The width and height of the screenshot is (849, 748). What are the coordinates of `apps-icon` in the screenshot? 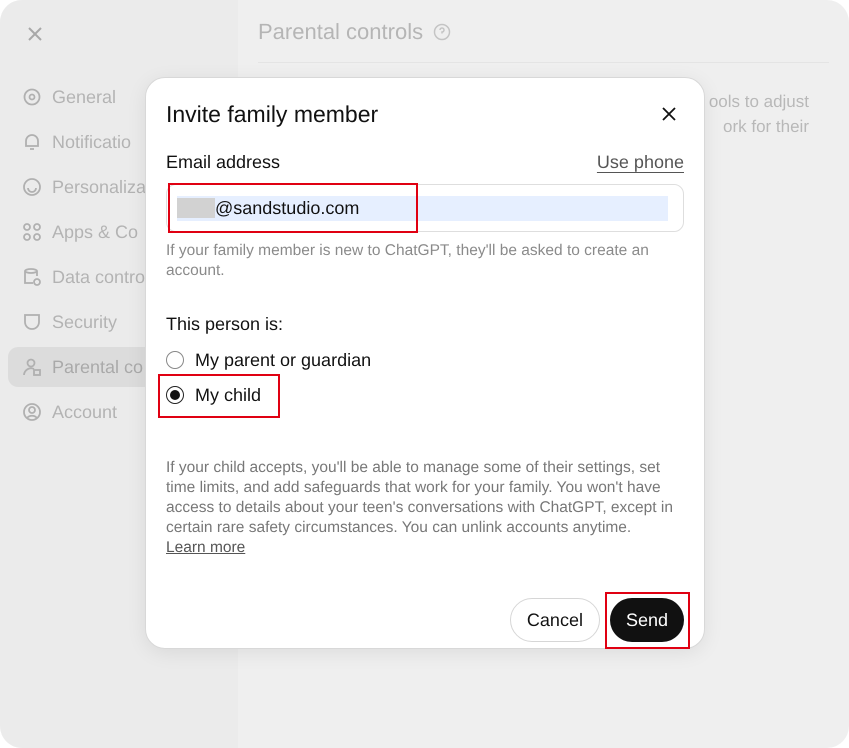 It's located at (32, 232).